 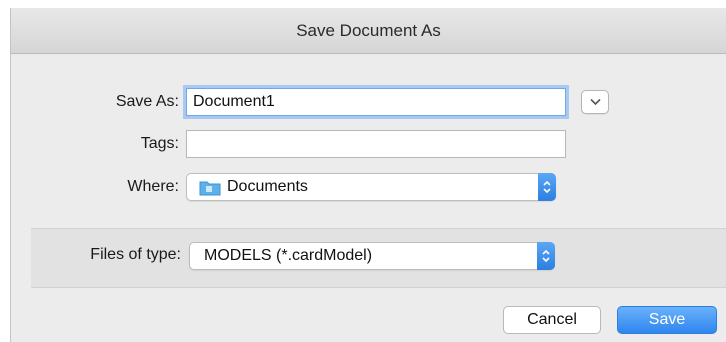 I want to click on file-types-popup: MODELS (*.cardModel), so click(x=372, y=256).